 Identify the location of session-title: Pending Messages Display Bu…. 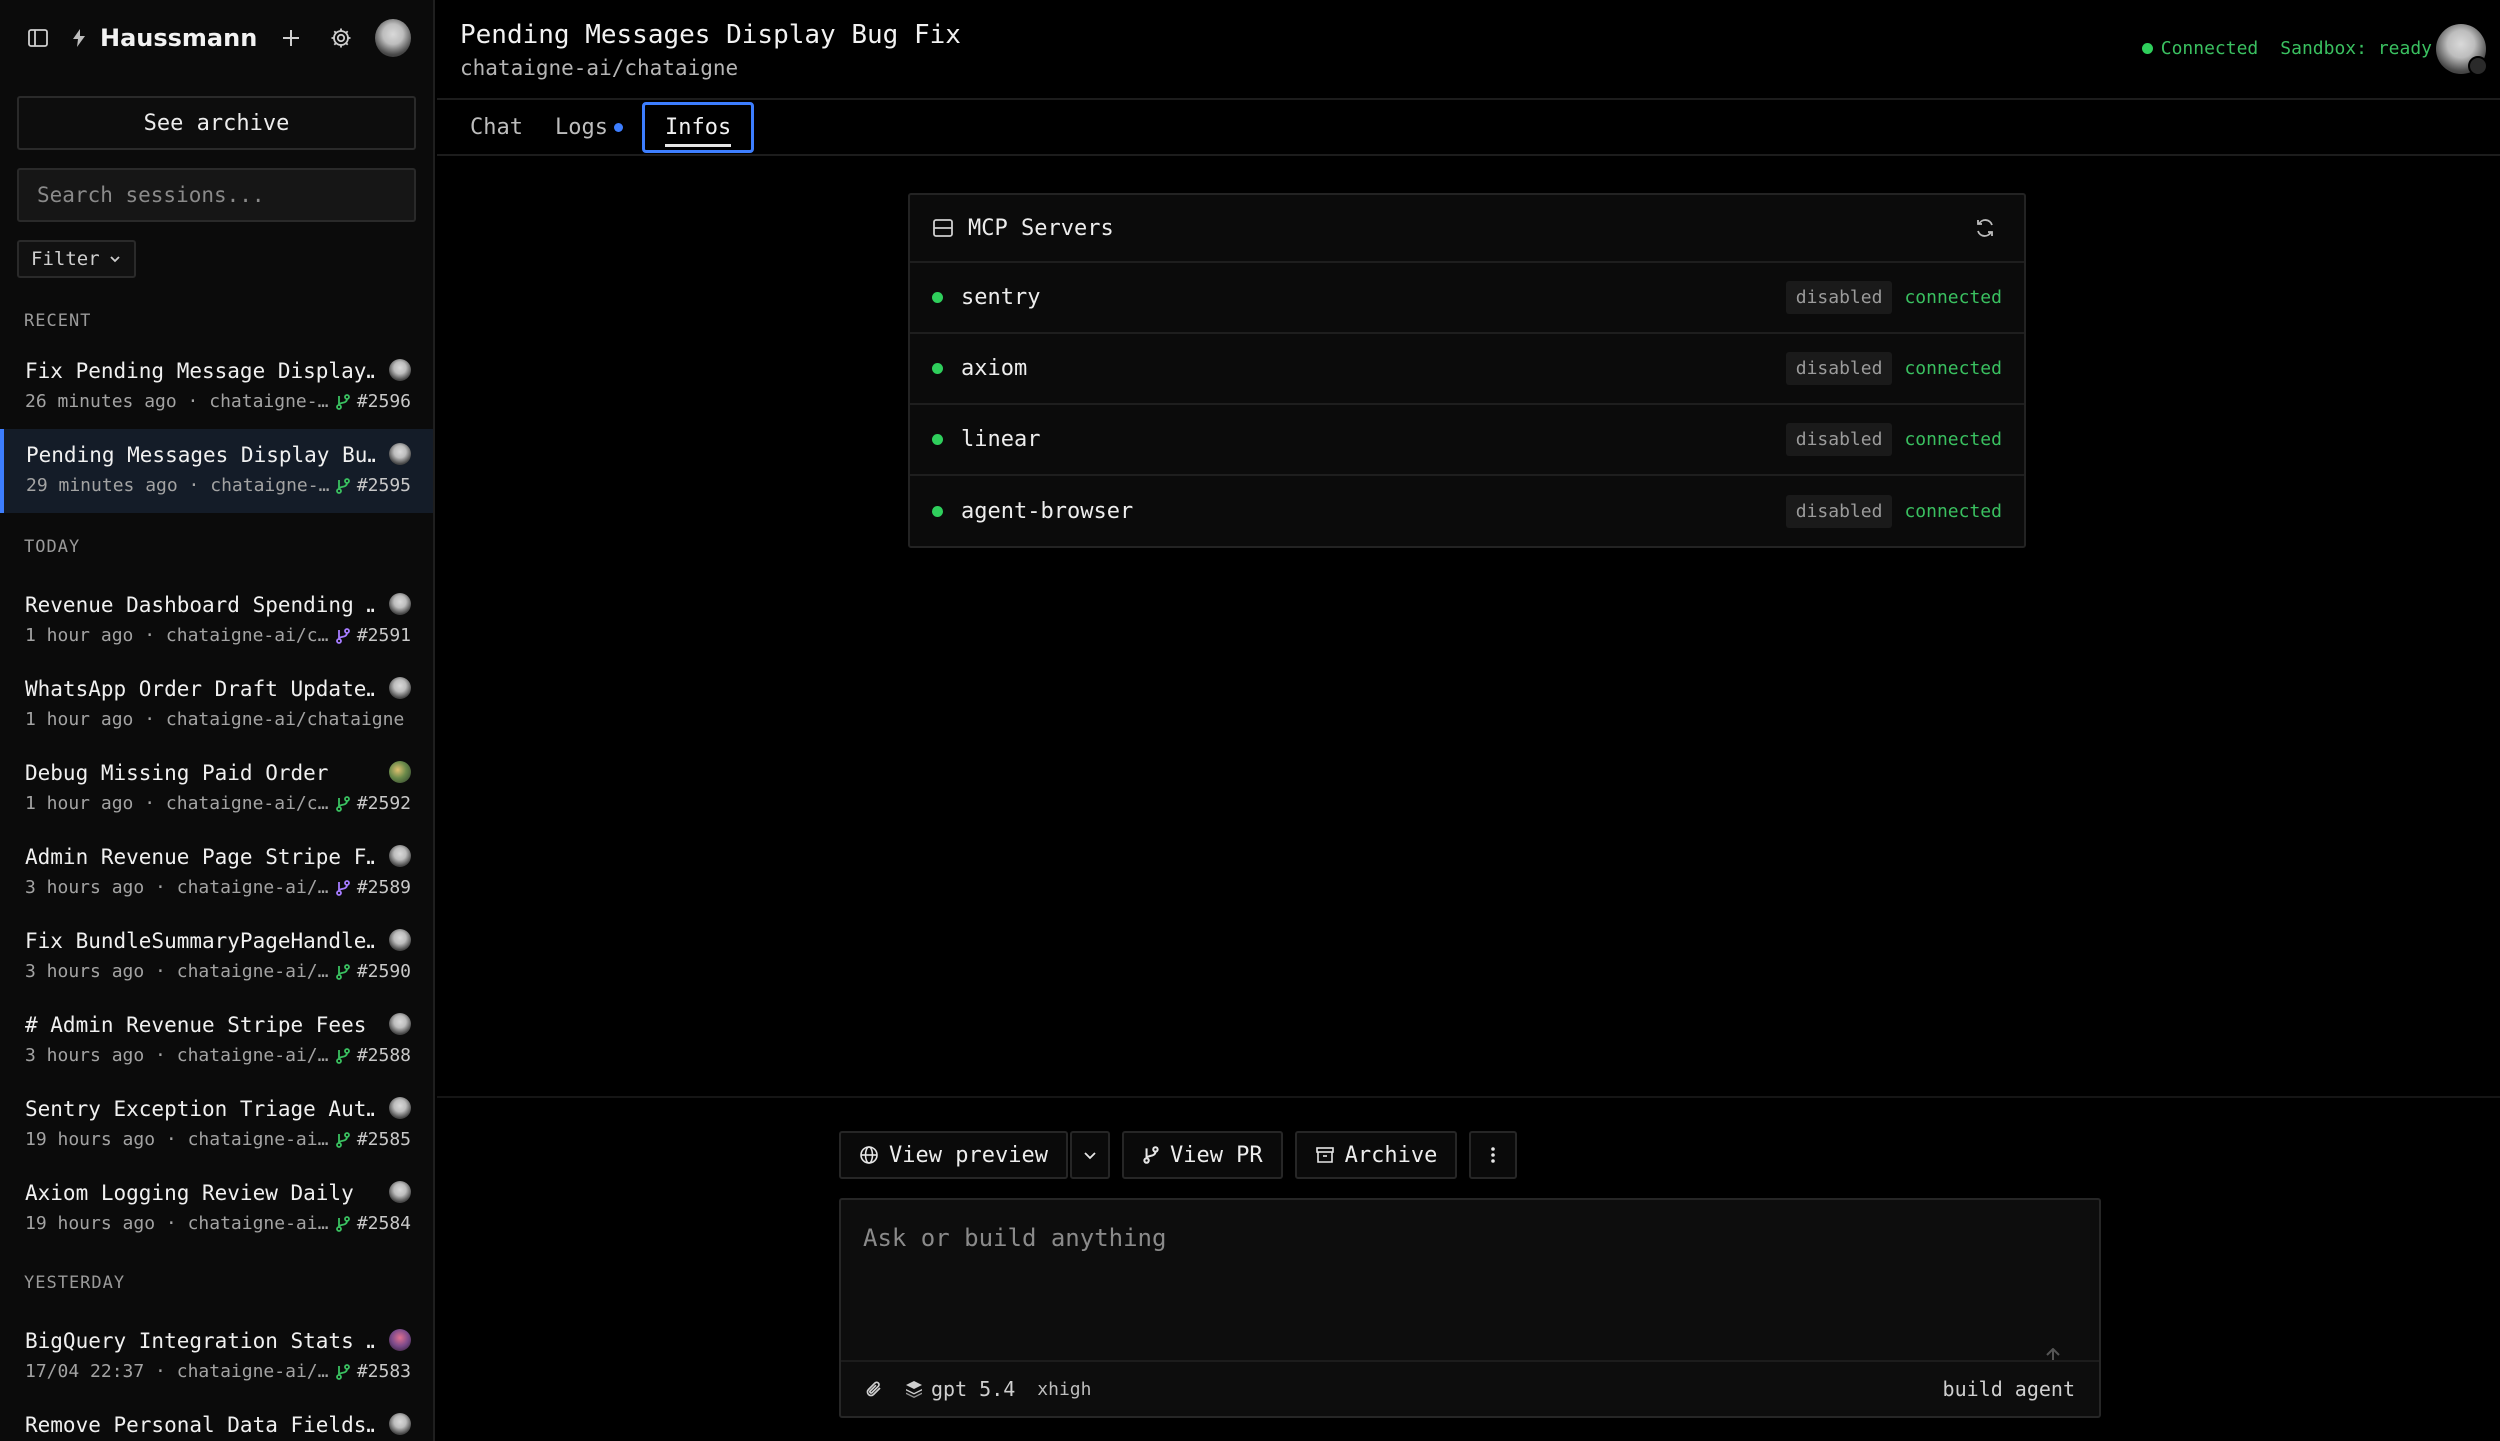
(201, 455).